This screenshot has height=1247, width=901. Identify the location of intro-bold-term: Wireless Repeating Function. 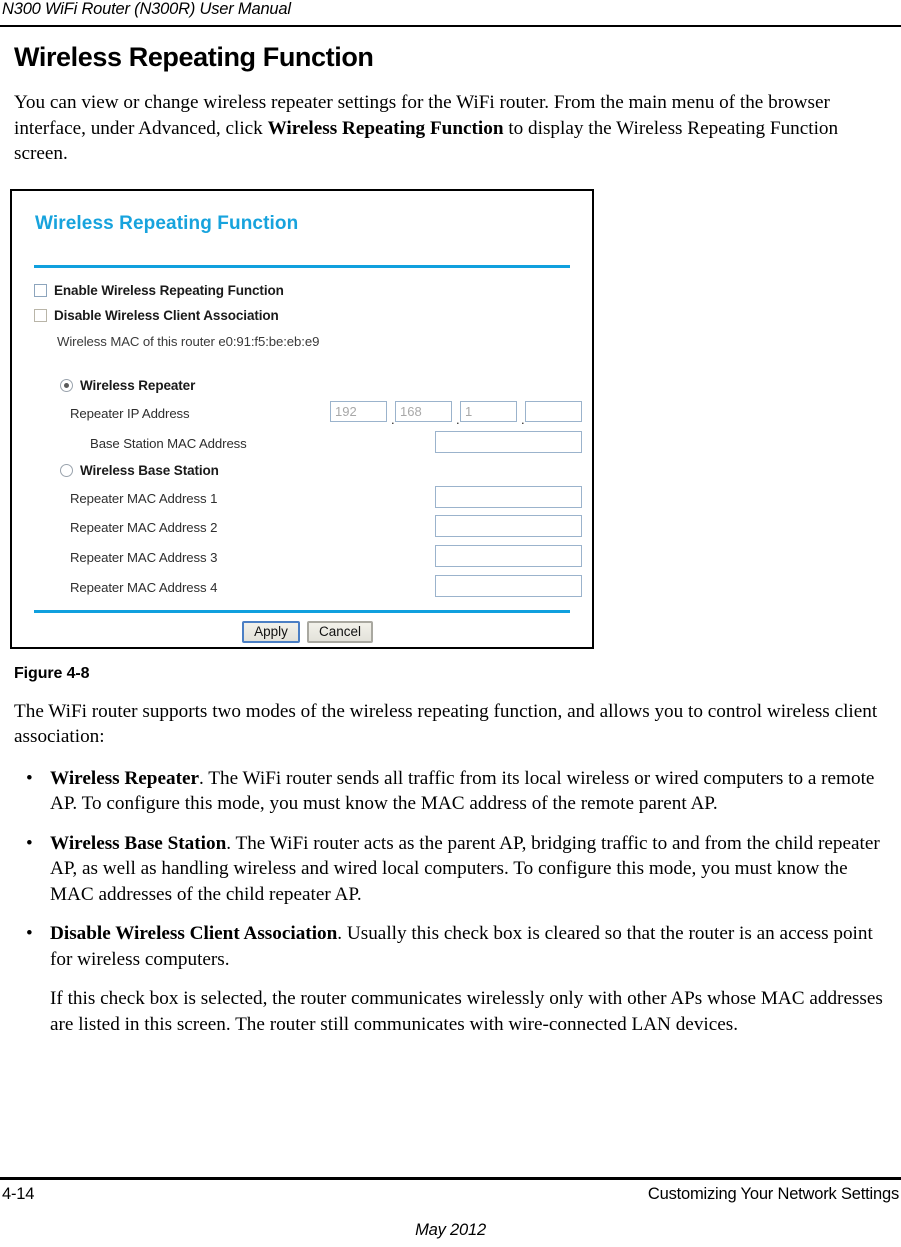
(385, 128).